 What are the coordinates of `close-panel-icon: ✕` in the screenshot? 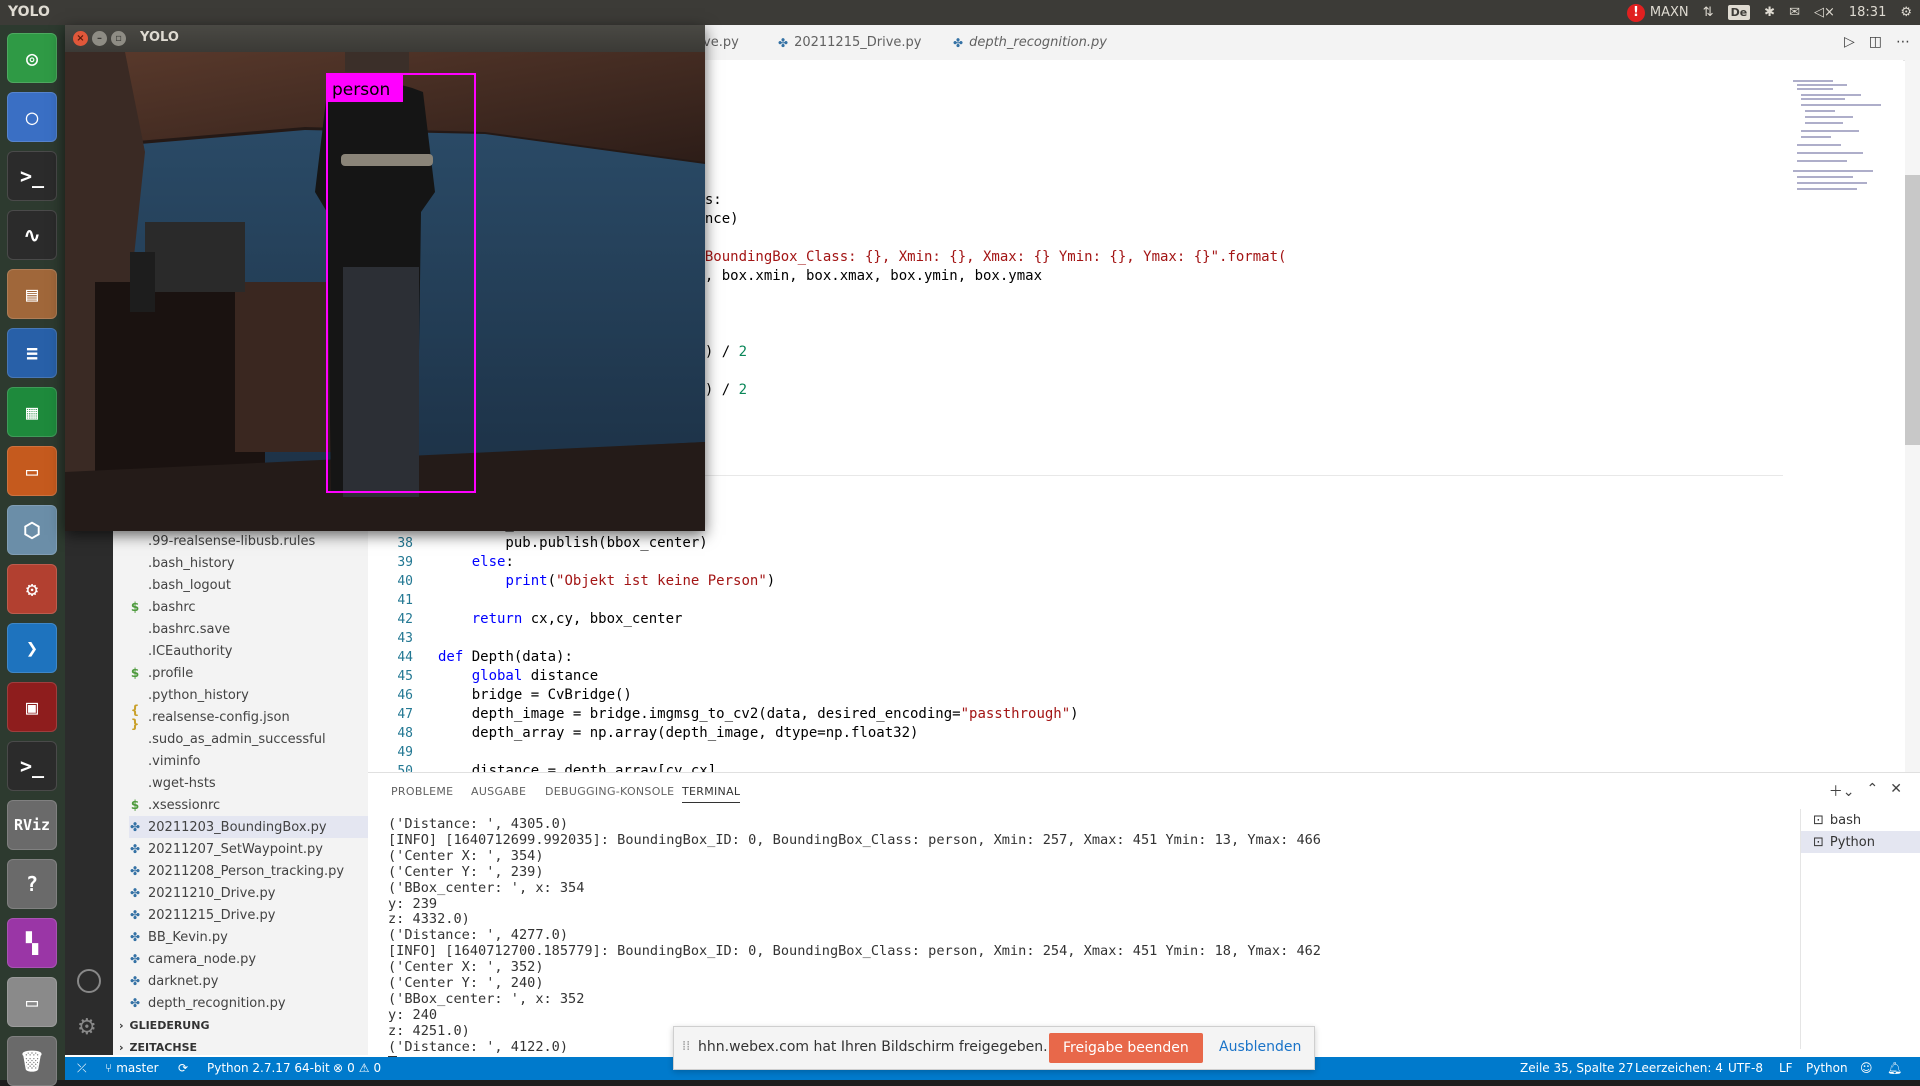 It's located at (1896, 791).